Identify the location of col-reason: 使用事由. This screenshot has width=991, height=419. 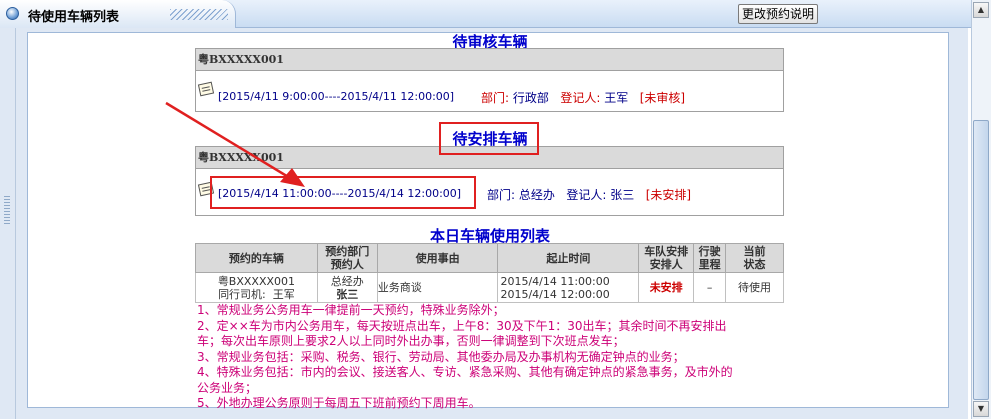
(437, 258).